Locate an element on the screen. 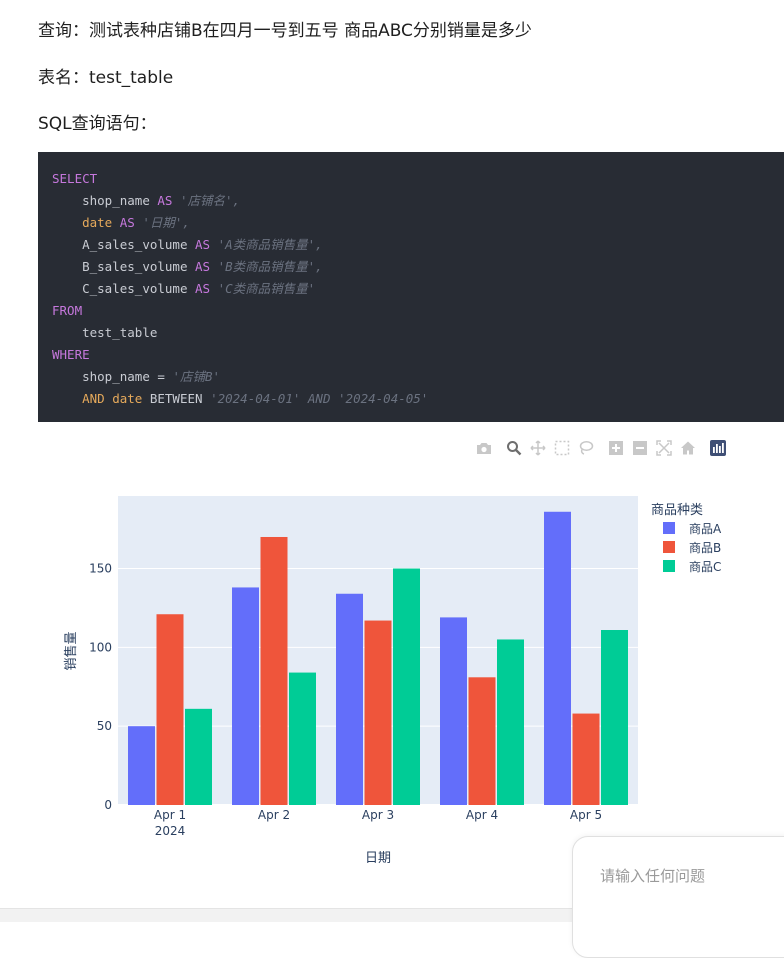 The image size is (784, 958). x-tick-label: Apr 3 is located at coordinates (378, 815).